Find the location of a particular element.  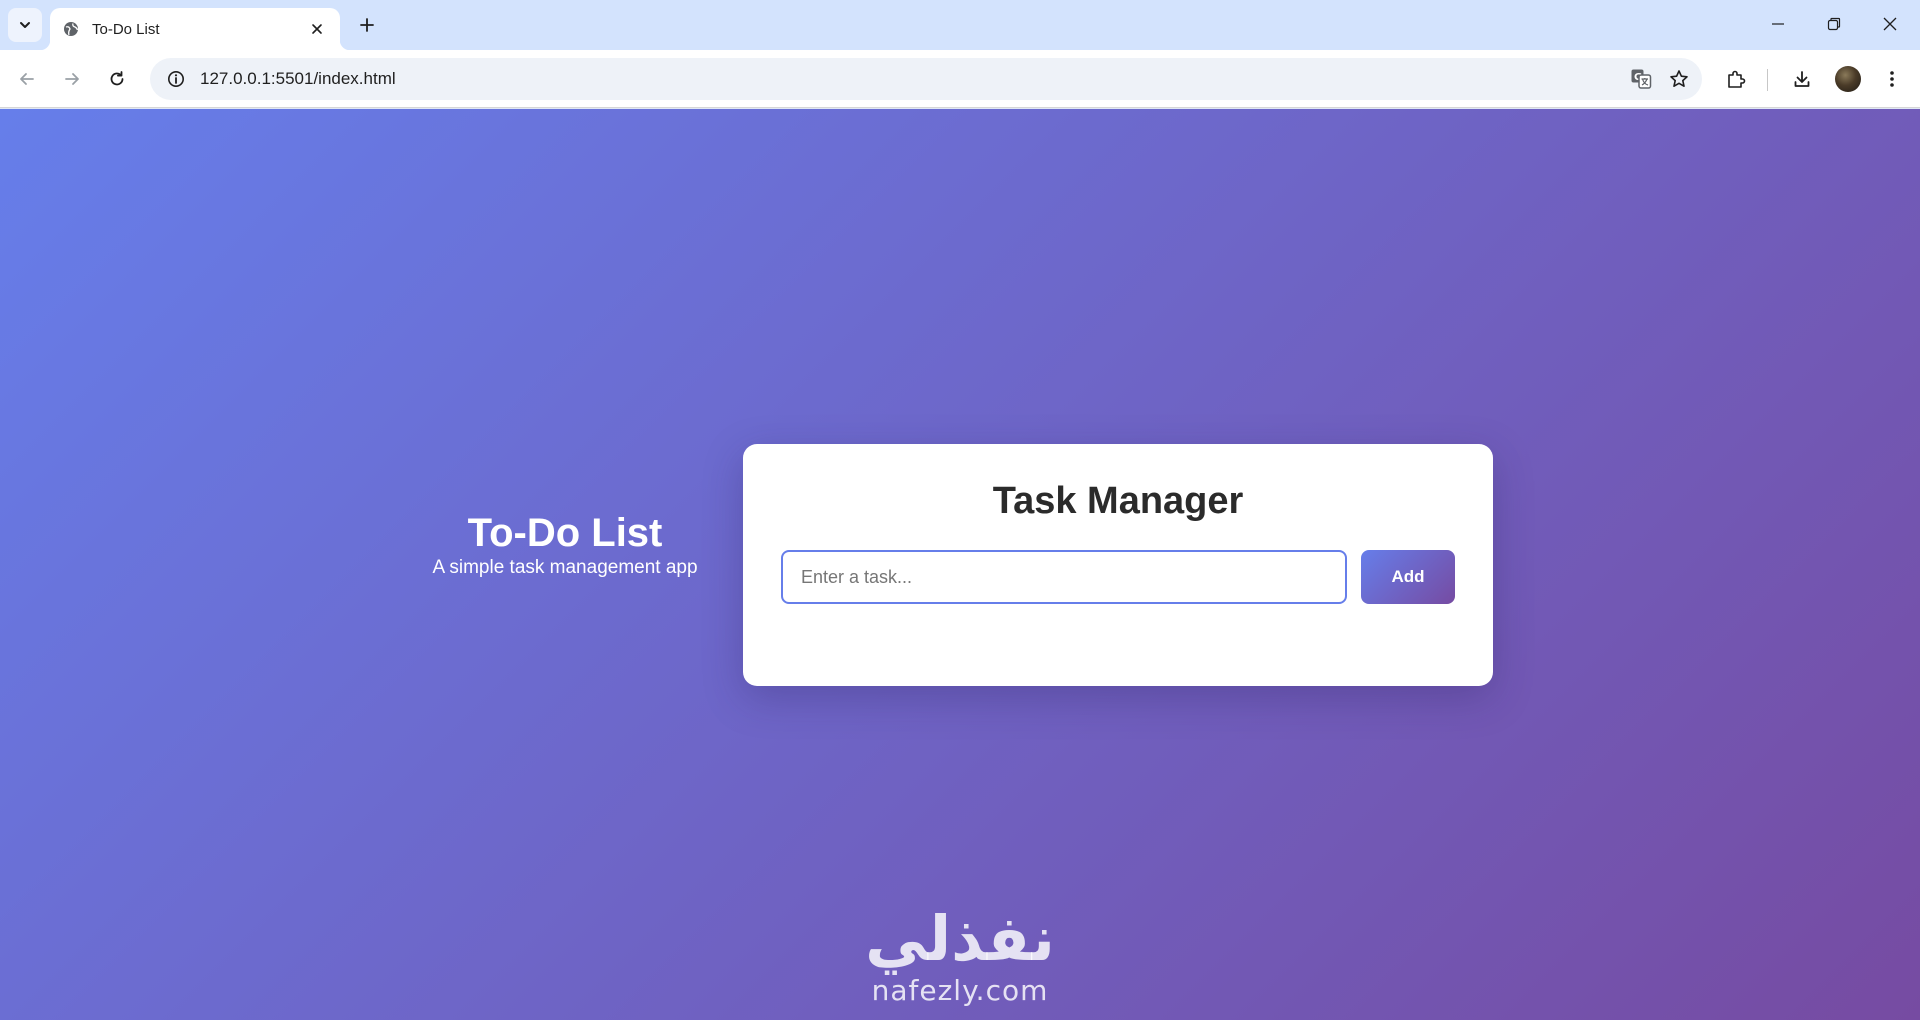

reload-icon is located at coordinates (117, 78).